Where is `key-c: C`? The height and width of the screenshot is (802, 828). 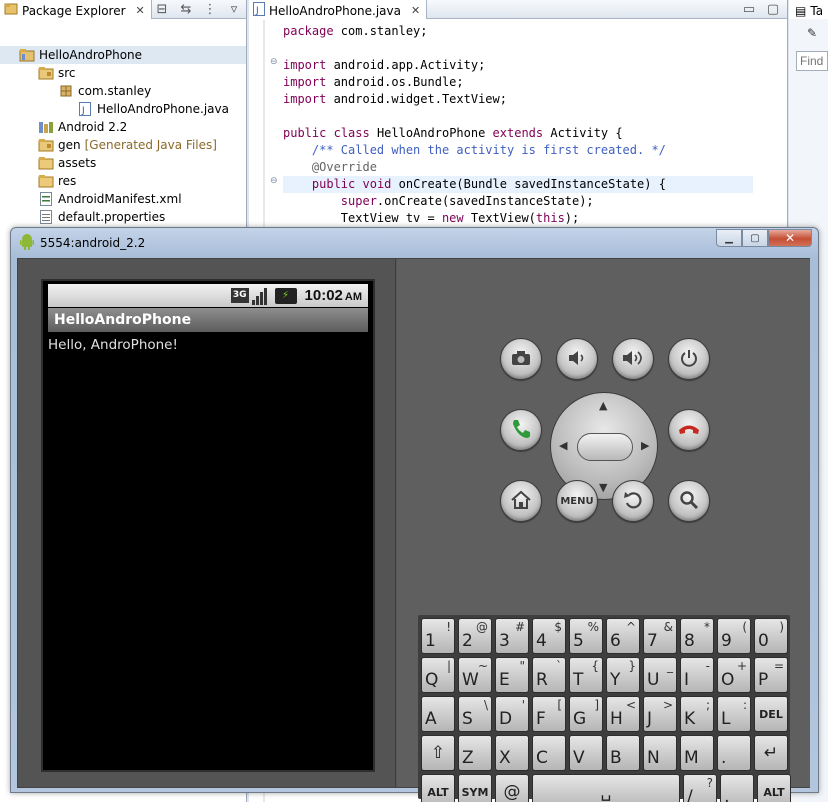 key-c: C is located at coordinates (549, 753).